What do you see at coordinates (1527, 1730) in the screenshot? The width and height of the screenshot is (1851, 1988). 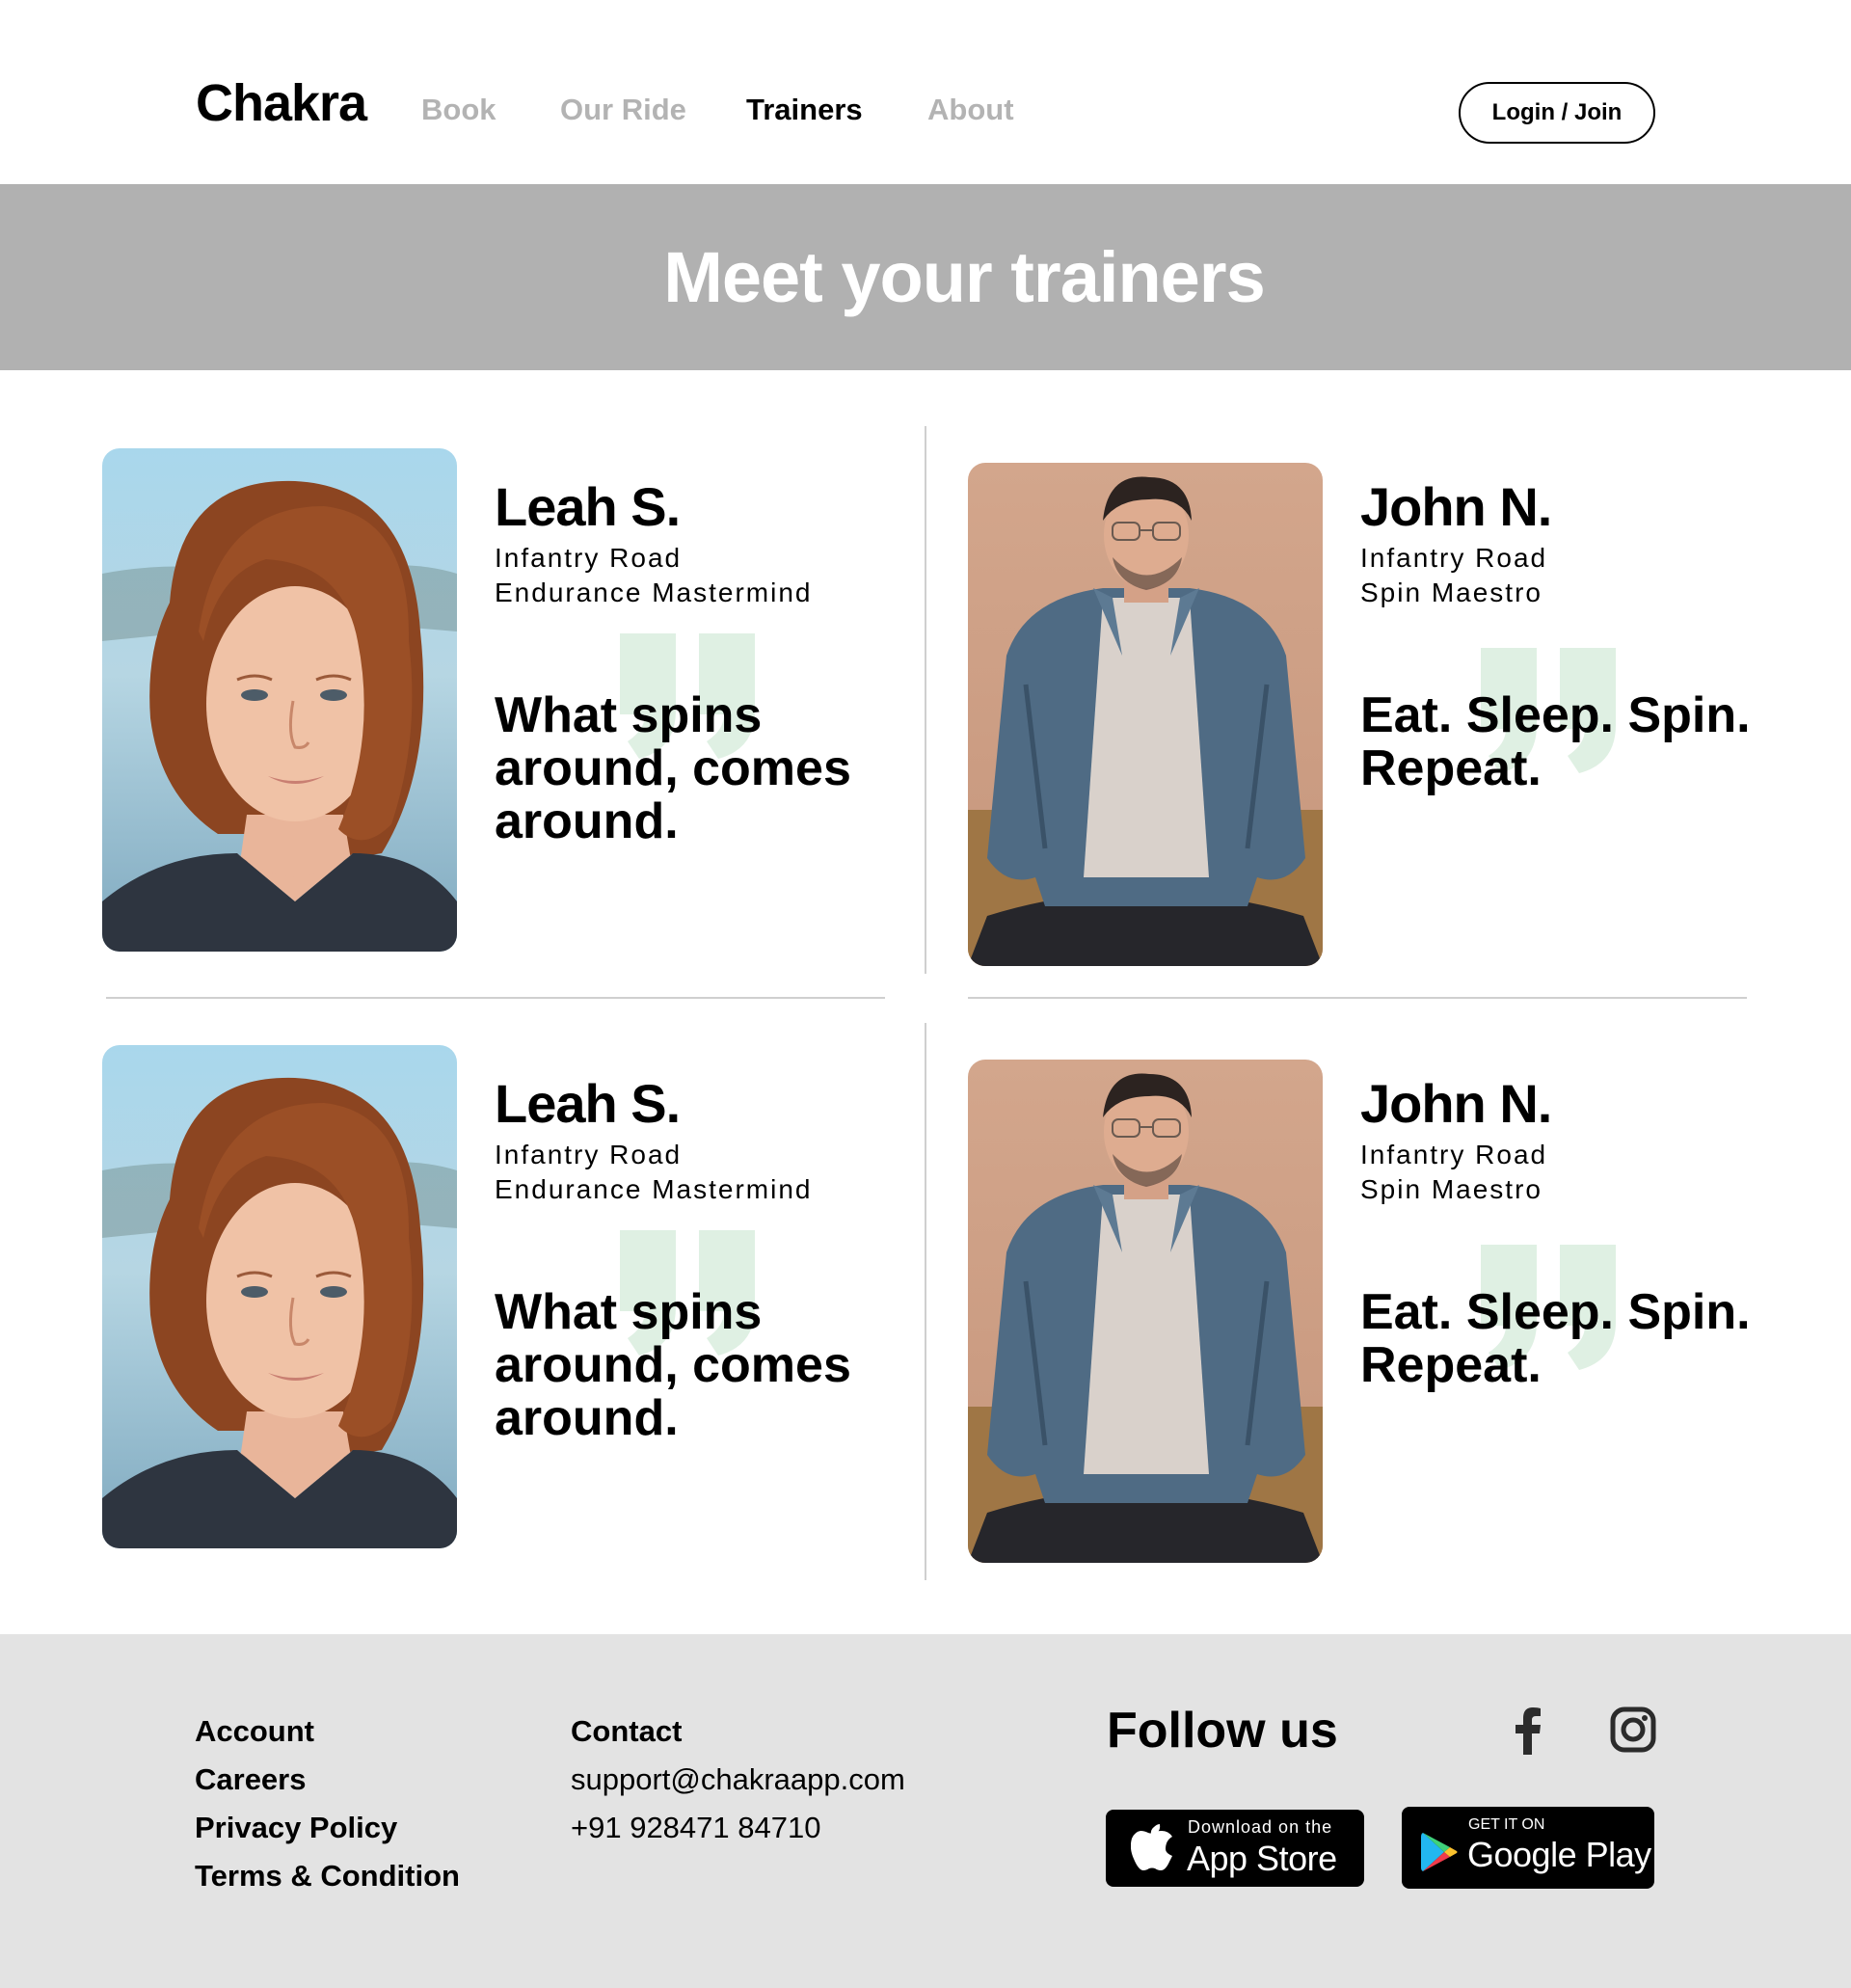 I see `facebook-icon` at bounding box center [1527, 1730].